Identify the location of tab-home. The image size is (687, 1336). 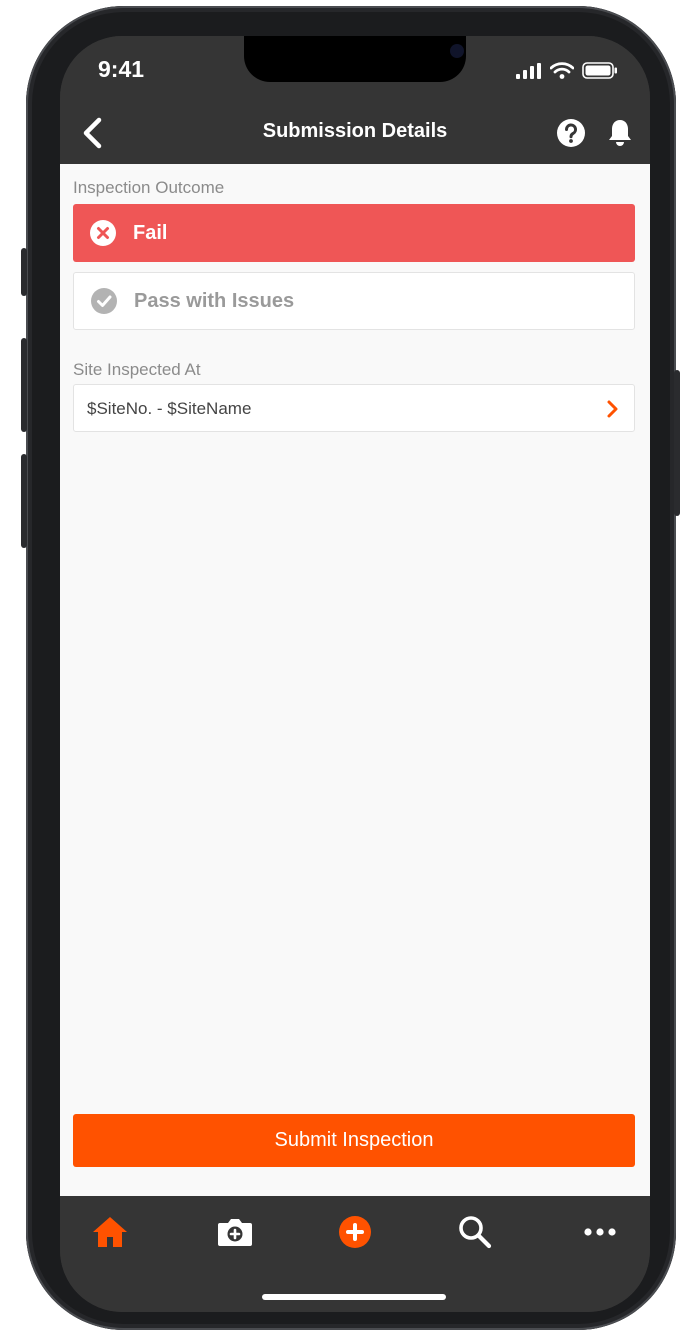
(110, 1232).